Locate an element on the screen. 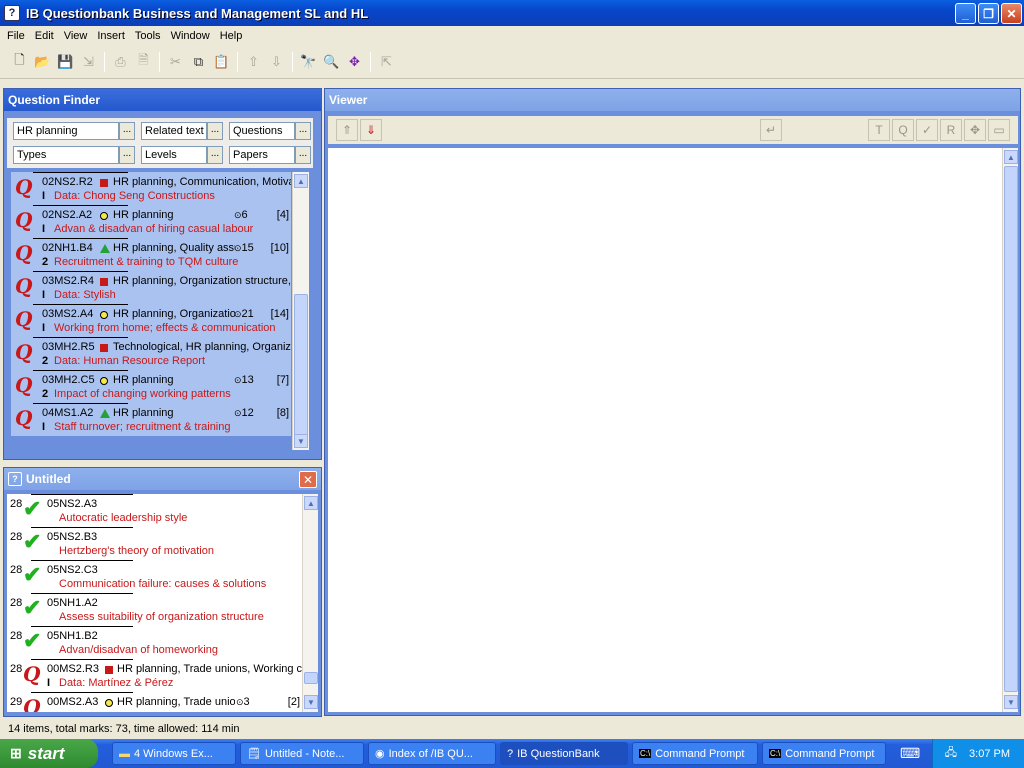  viewer-scrollbar: ▲ ▼ is located at coordinates (1010, 430).